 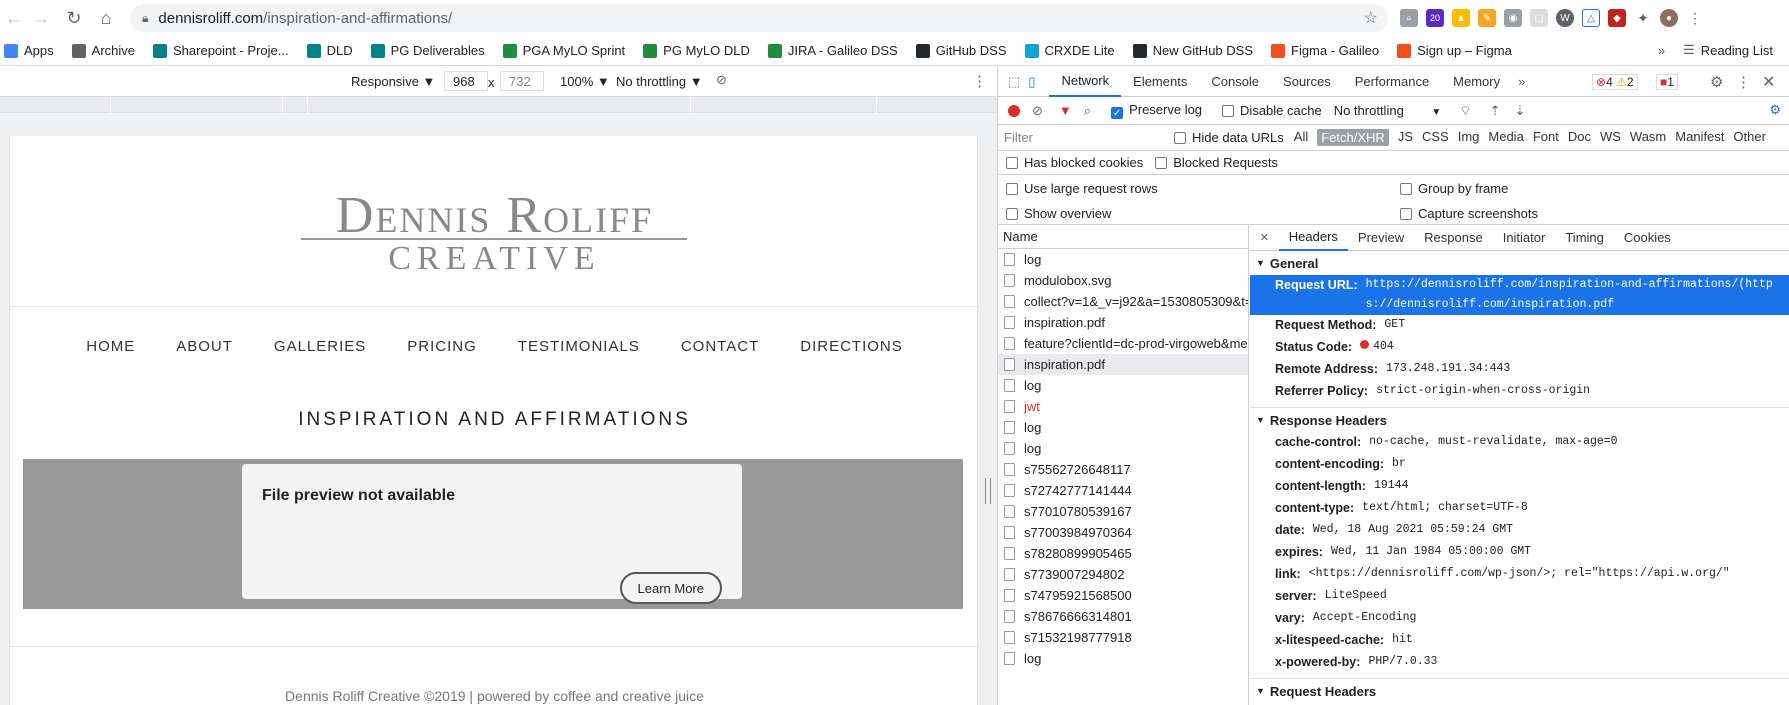 What do you see at coordinates (1264, 237) in the screenshot?
I see `close-details-icon: ×` at bounding box center [1264, 237].